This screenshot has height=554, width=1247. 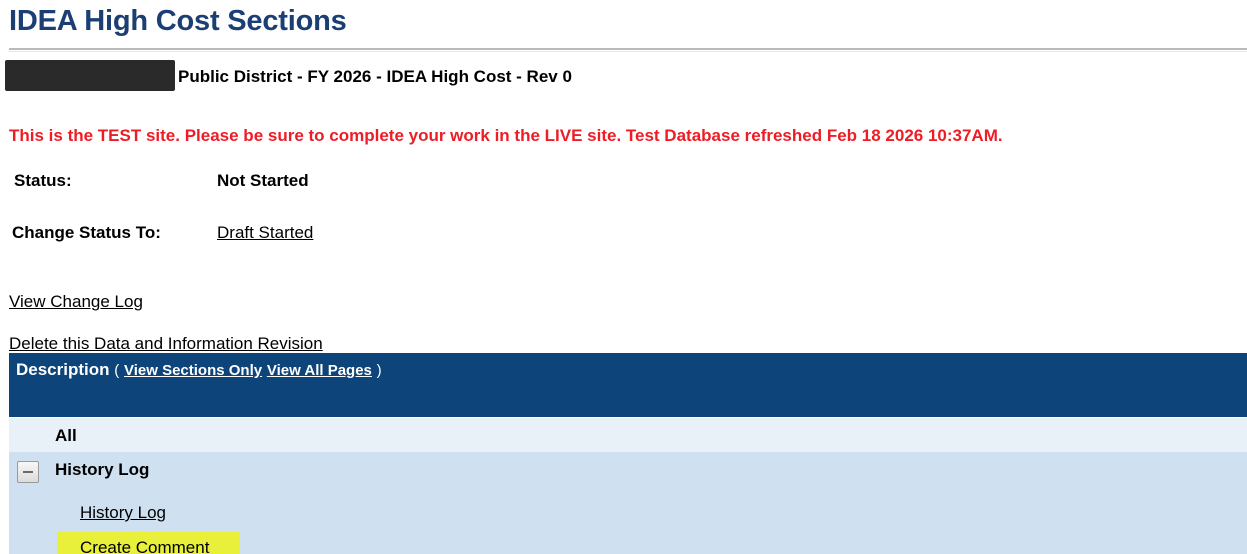 I want to click on change-status-label: Change Status To:, so click(x=86, y=232).